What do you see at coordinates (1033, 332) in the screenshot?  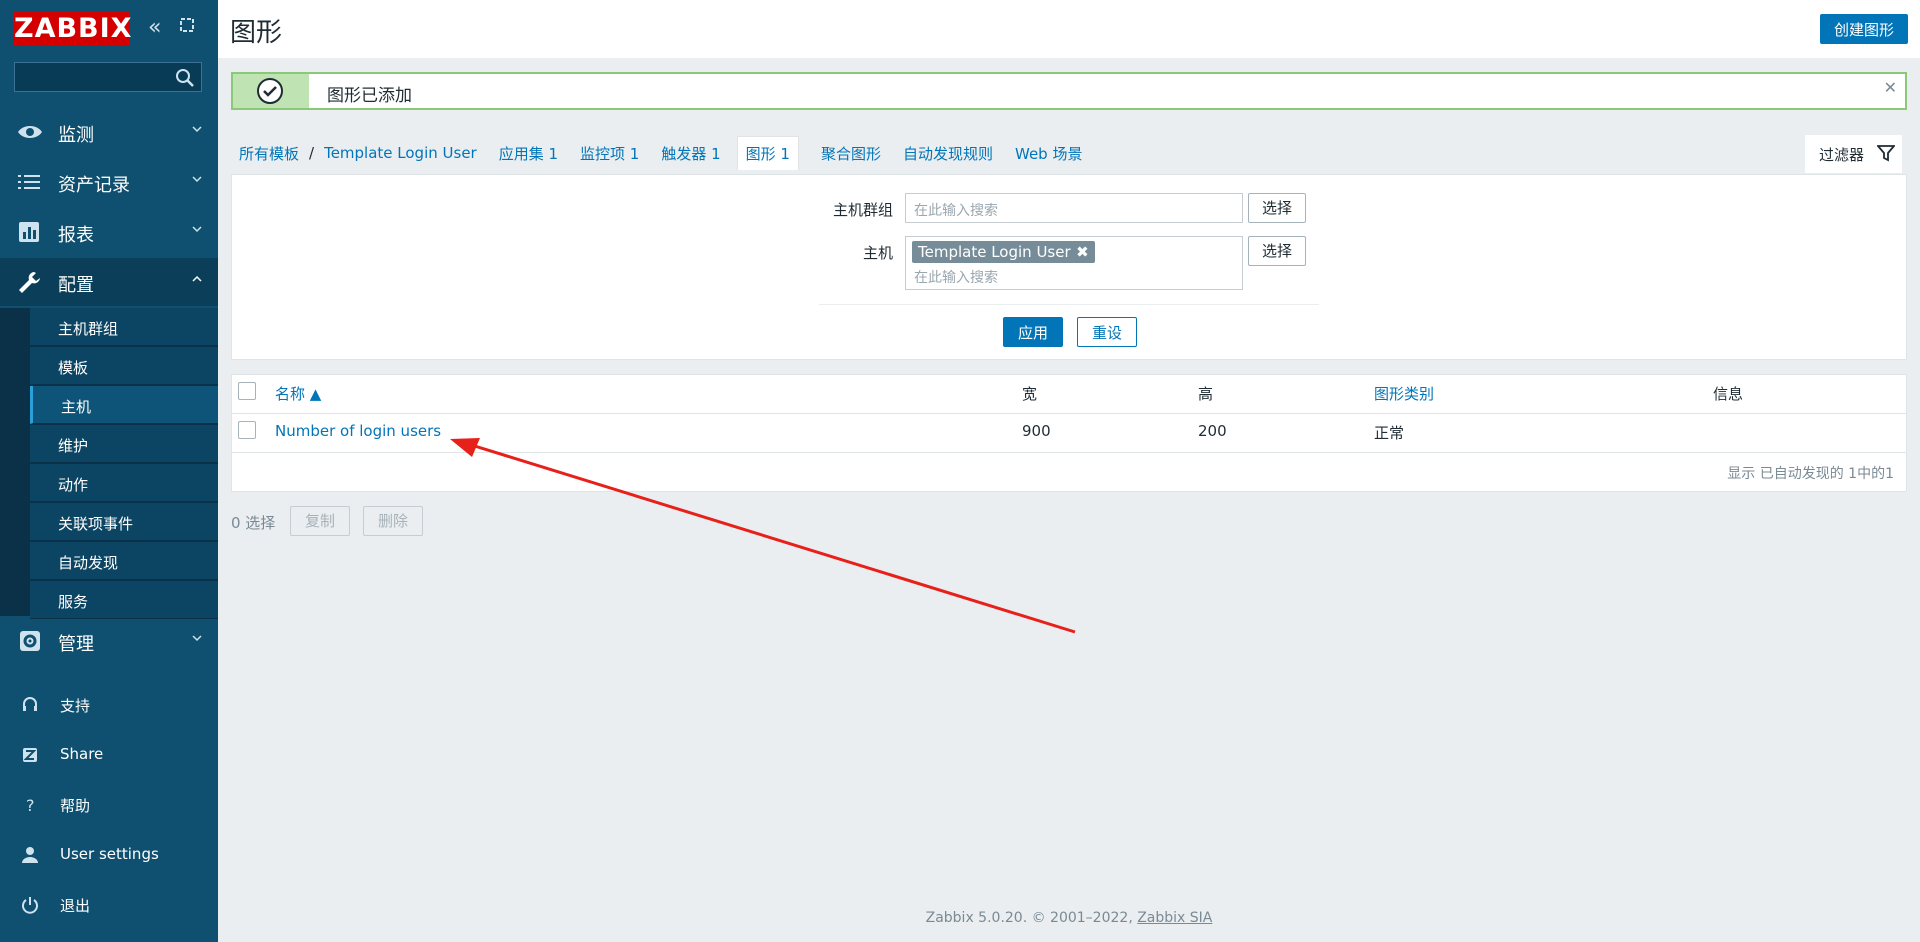 I see `apply-button: 应用` at bounding box center [1033, 332].